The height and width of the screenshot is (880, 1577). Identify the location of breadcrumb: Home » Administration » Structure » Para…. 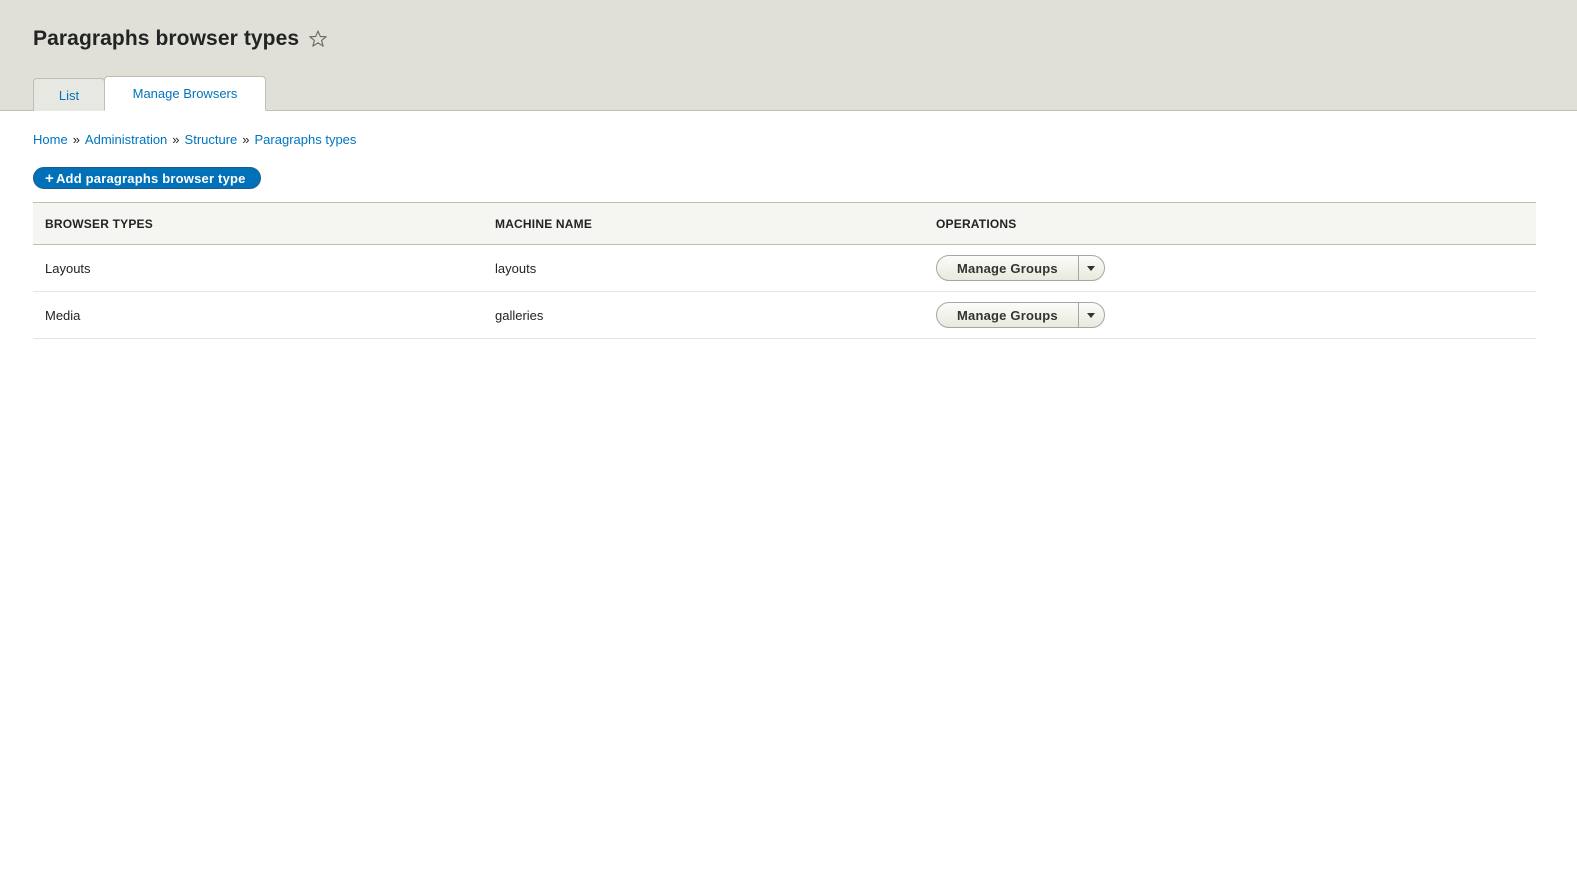
(788, 139).